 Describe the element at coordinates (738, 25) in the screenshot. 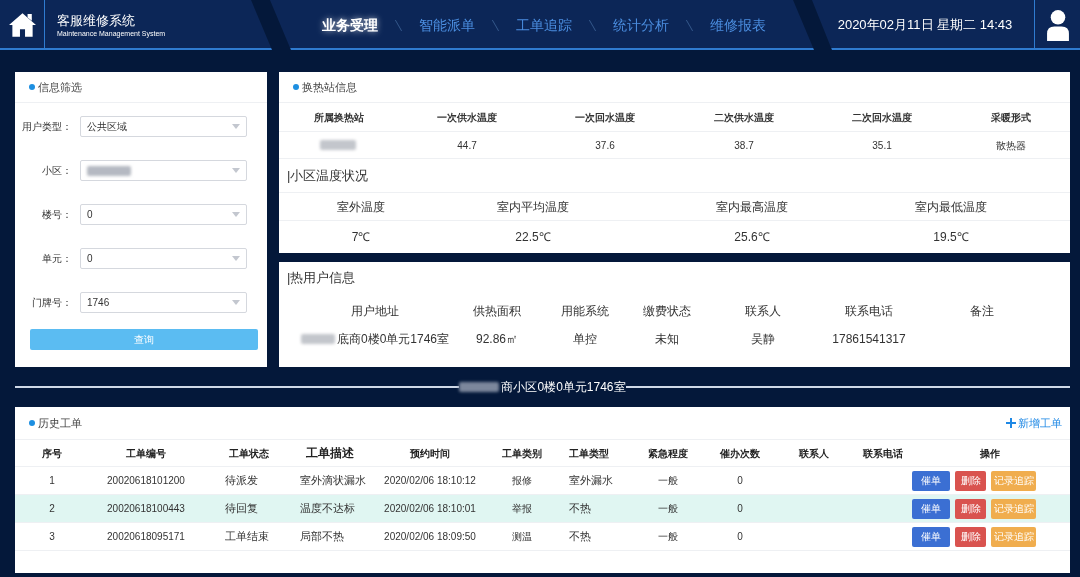

I see `nav-tab: 维修报表` at that location.